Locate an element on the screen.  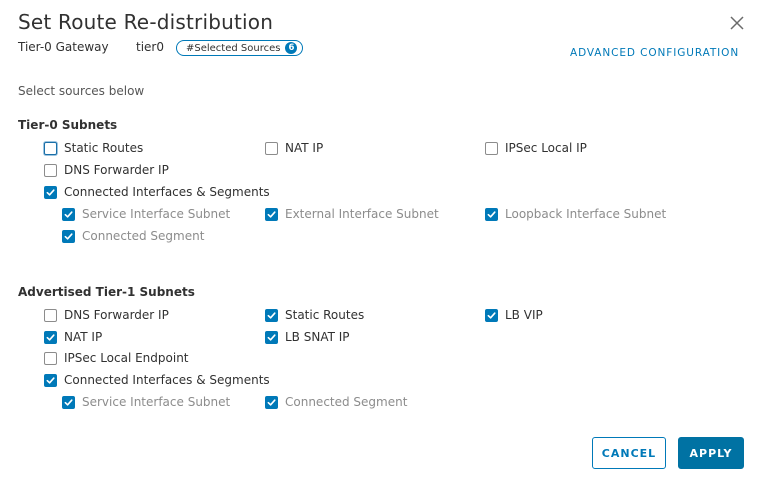
tier1-service-interface-subnet-checkbox: Service Interface Subnet is located at coordinates (146, 402).